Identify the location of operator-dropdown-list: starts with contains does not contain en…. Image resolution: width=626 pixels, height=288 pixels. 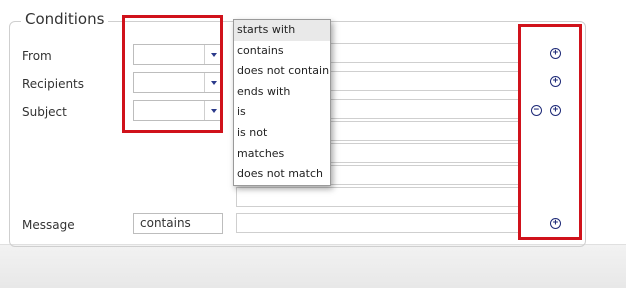
(282, 102).